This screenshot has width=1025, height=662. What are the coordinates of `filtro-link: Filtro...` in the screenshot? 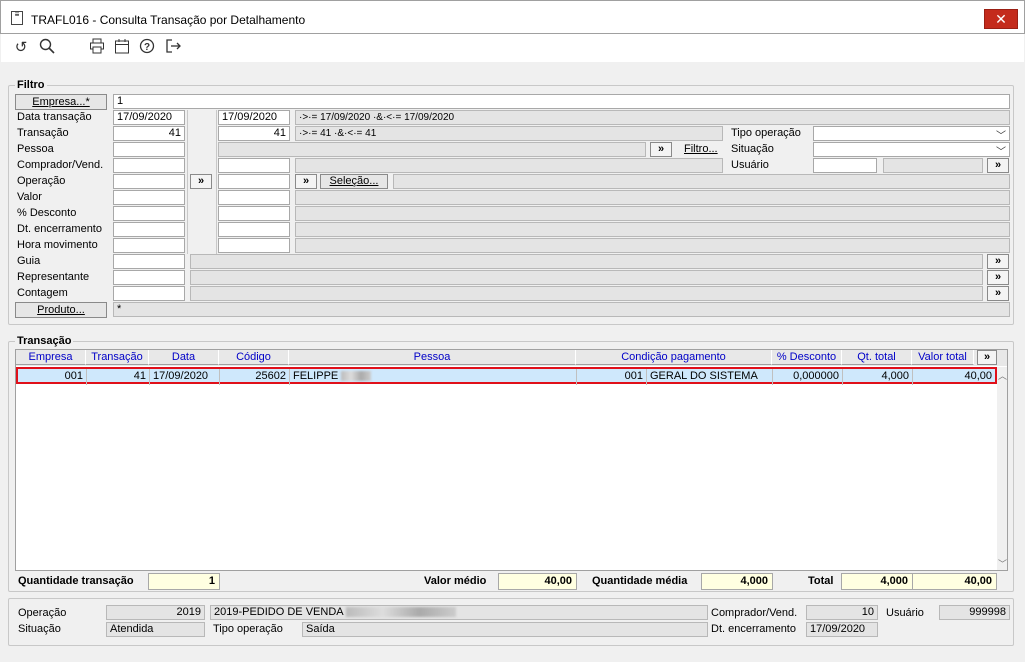 It's located at (701, 149).